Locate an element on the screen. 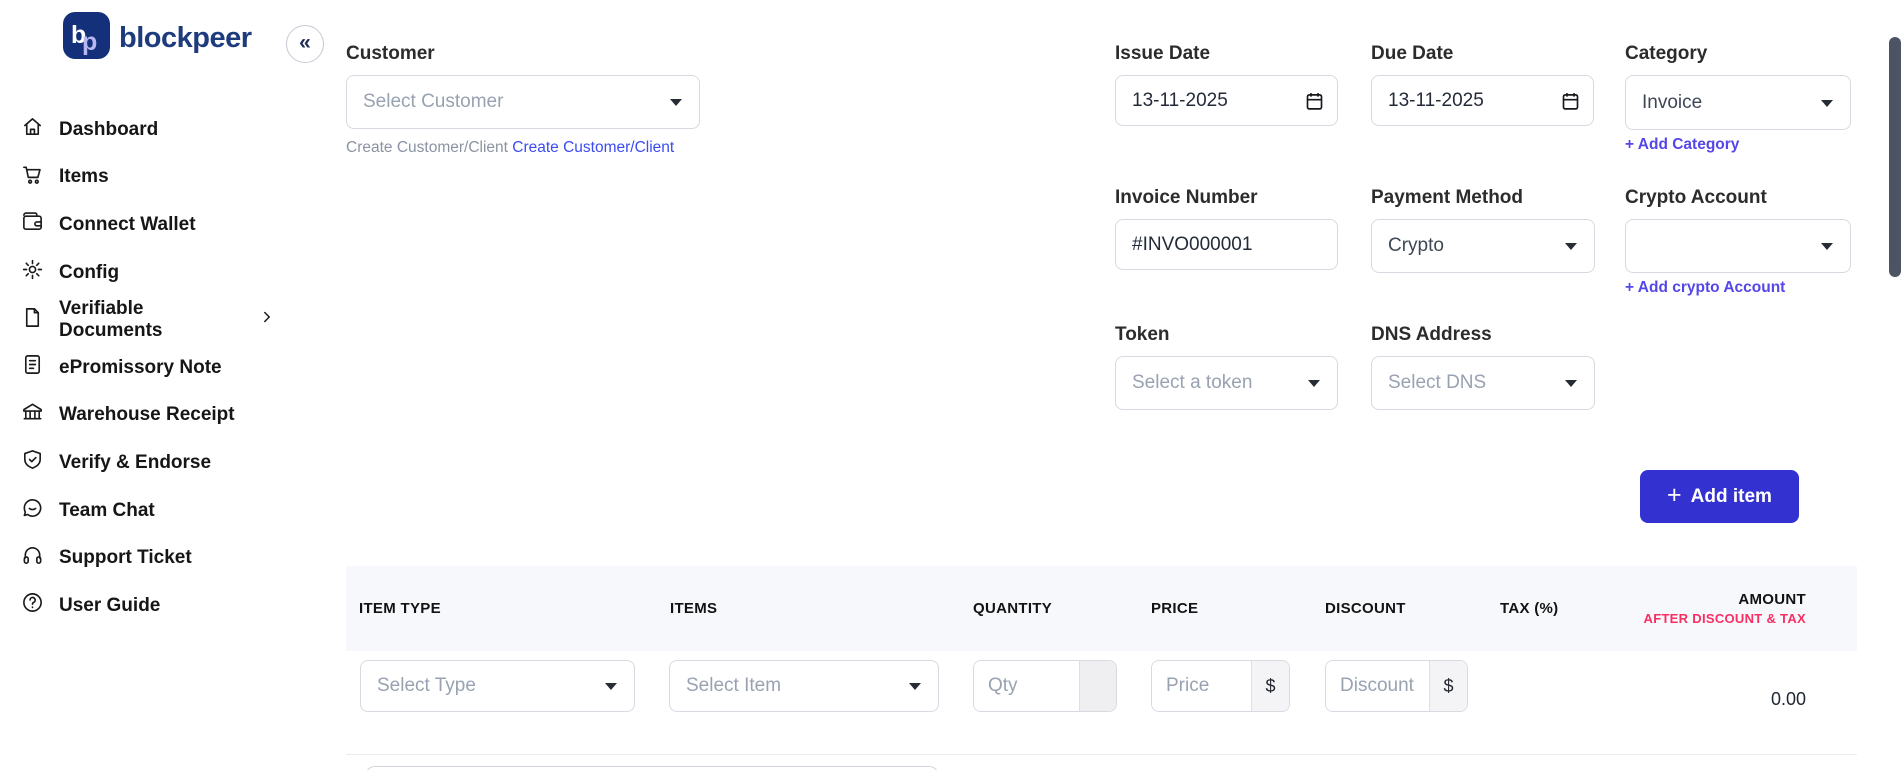 The height and width of the screenshot is (770, 1903). token-field: Token Select a token is located at coordinates (1226, 366).